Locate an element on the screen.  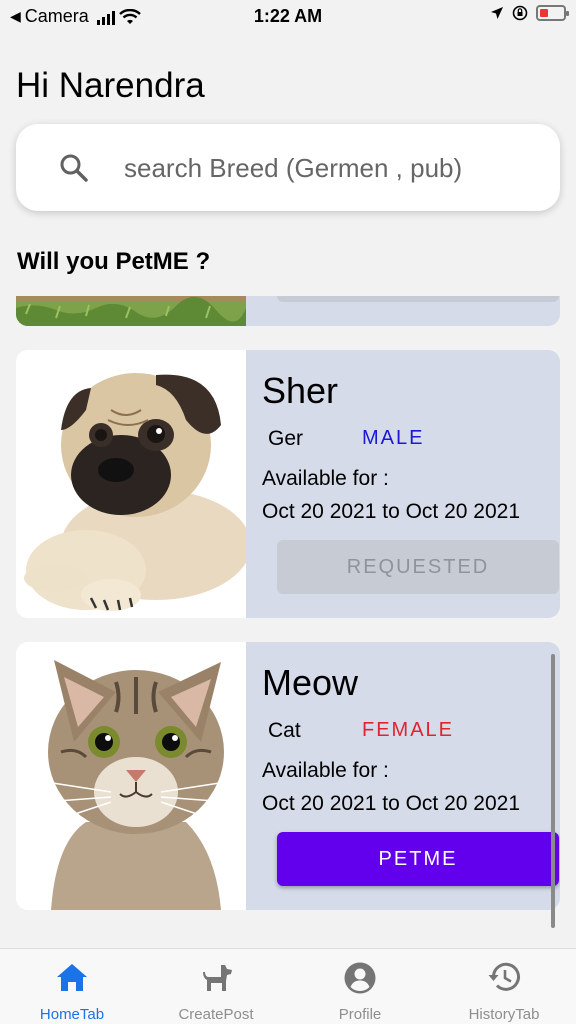
tab-profile: Profile is located at coordinates (360, 986).